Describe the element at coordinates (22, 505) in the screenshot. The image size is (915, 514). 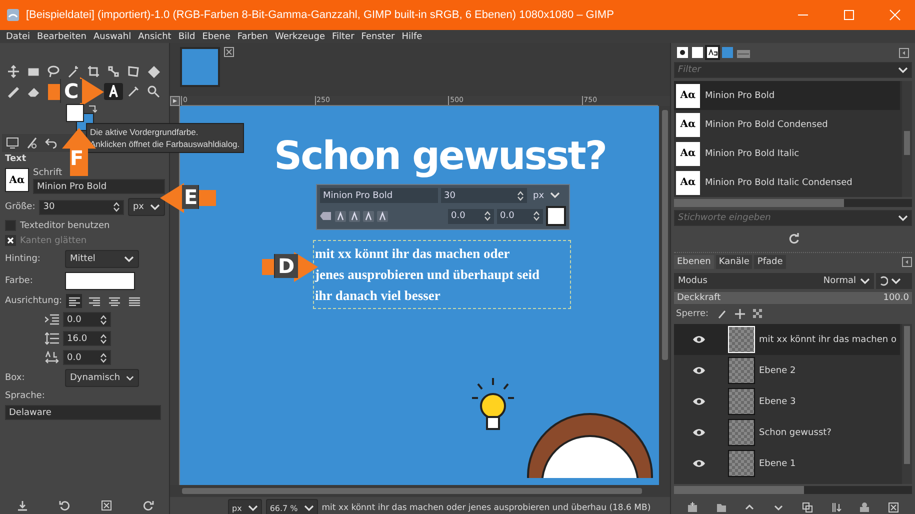
I see `save-icon` at that location.